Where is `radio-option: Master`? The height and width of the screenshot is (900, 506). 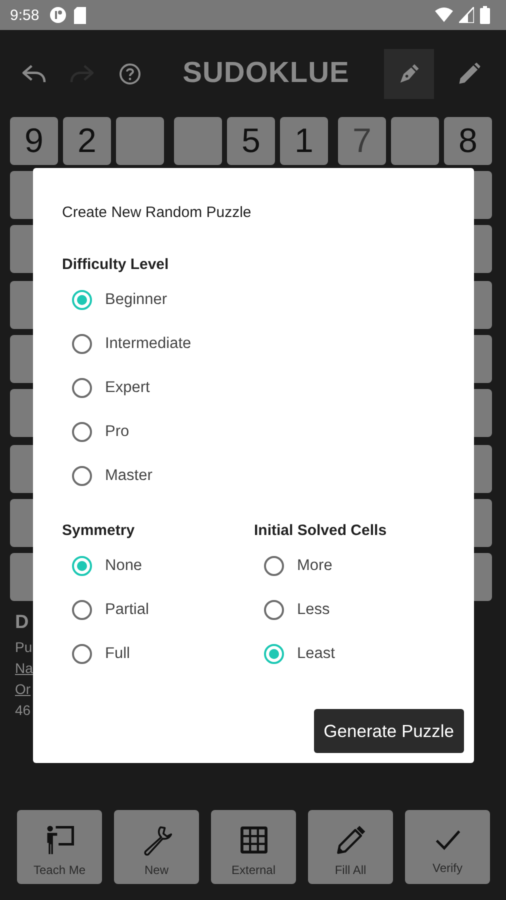
radio-option: Master is located at coordinates (263, 476).